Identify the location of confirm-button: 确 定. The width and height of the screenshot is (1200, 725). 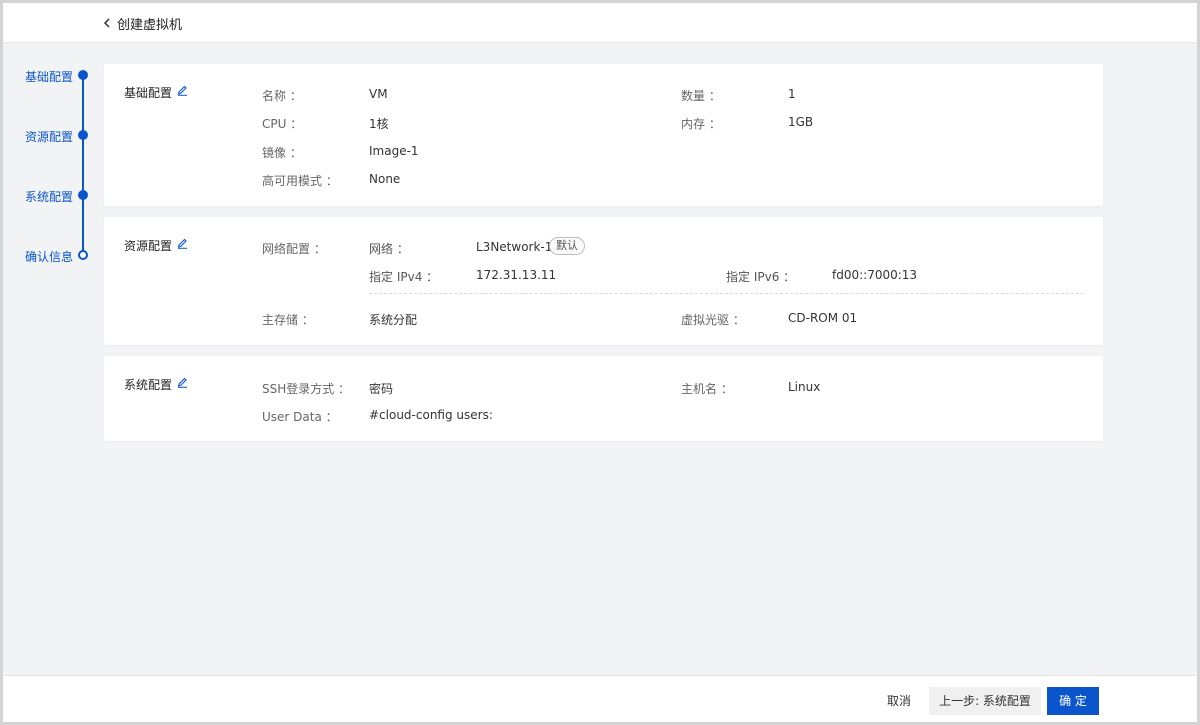
(1073, 701).